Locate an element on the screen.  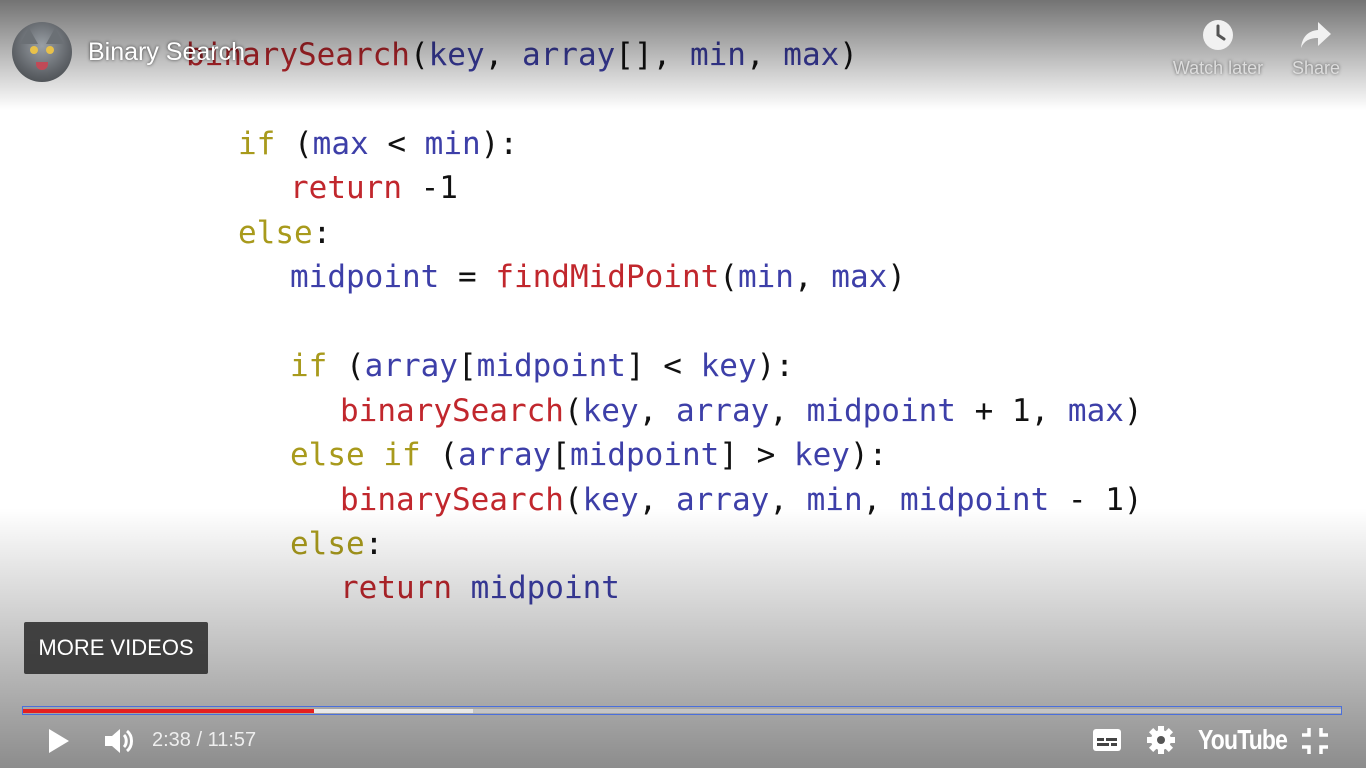
code-token: < is located at coordinates (396, 144).